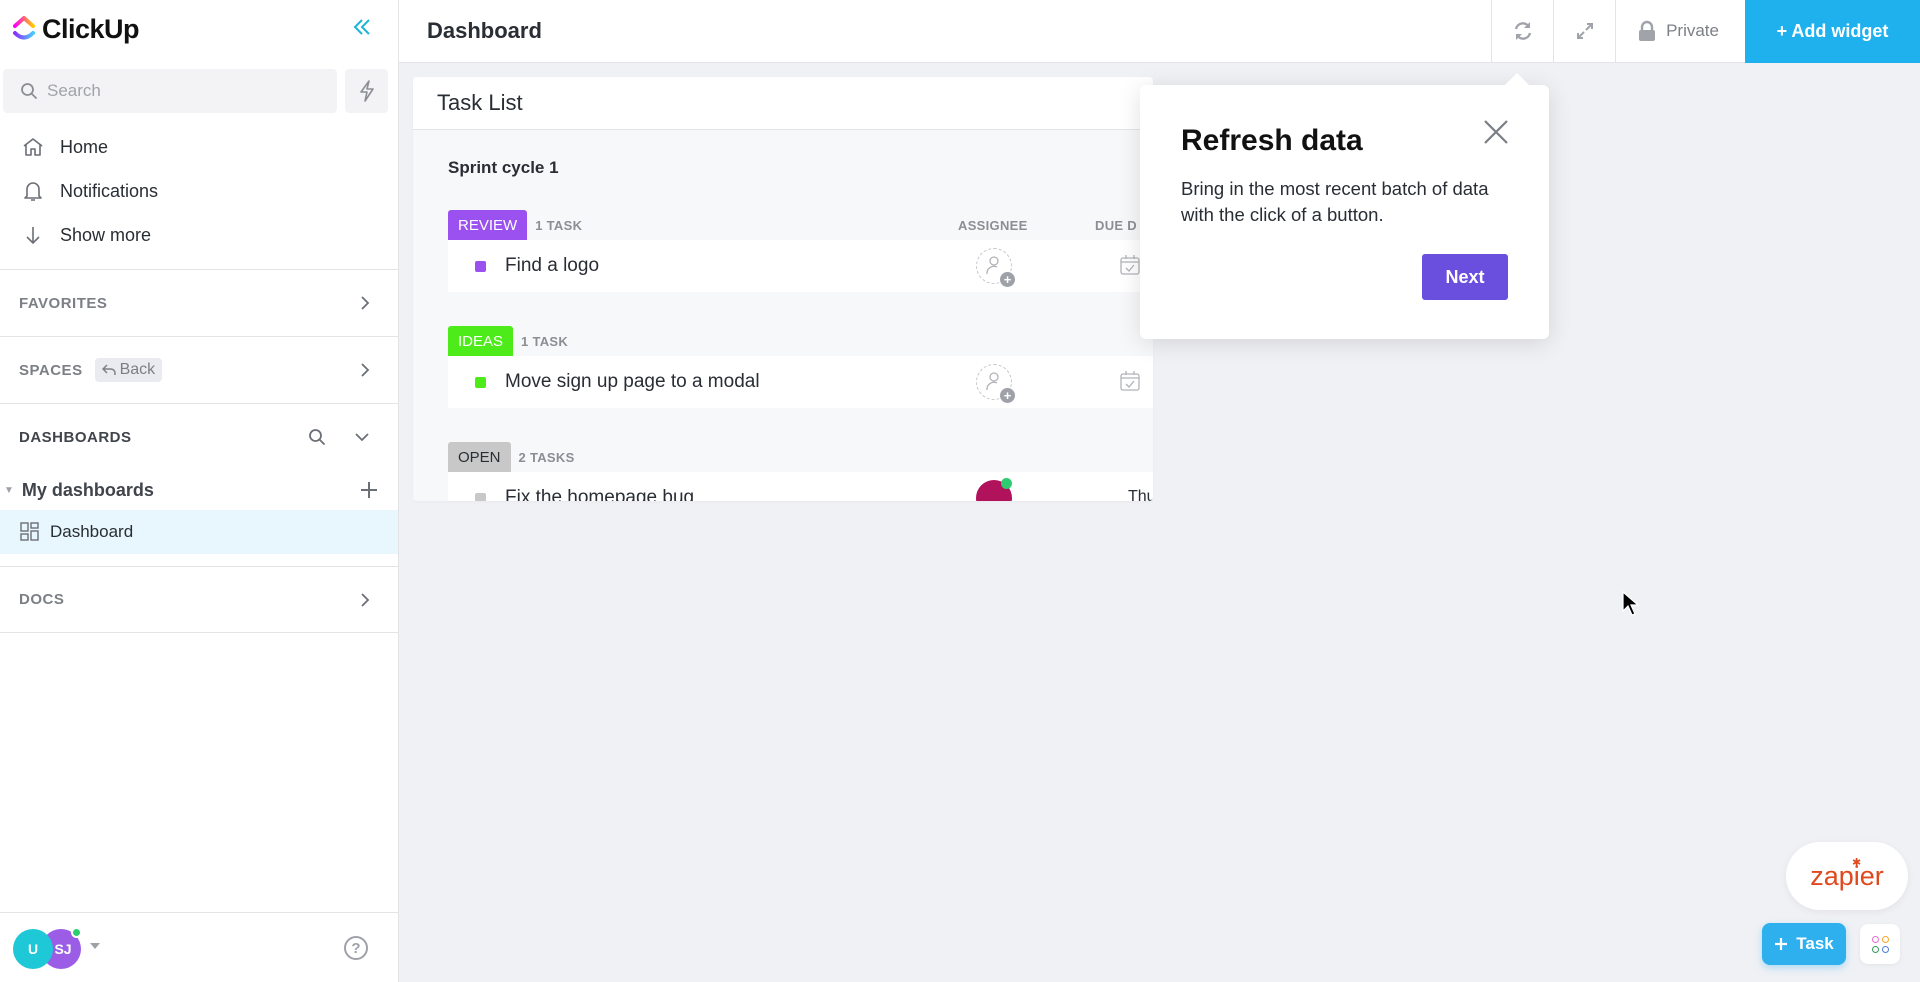  I want to click on bell-icon, so click(33, 191).